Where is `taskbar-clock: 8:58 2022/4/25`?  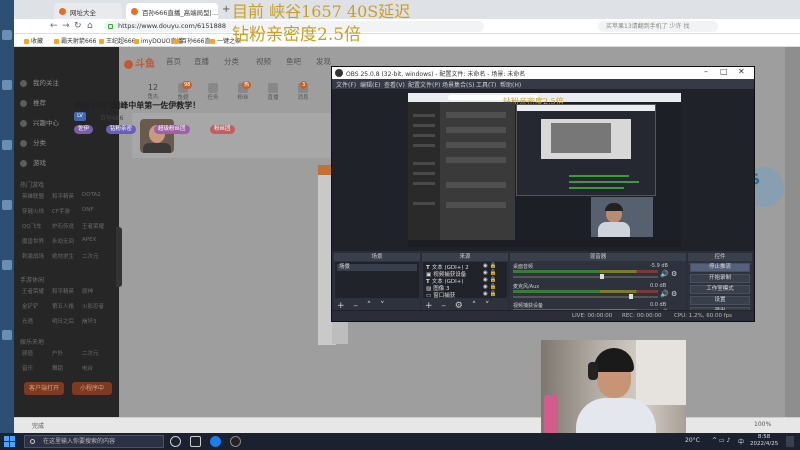 taskbar-clock: 8:58 2022/4/25 is located at coordinates (764, 441).